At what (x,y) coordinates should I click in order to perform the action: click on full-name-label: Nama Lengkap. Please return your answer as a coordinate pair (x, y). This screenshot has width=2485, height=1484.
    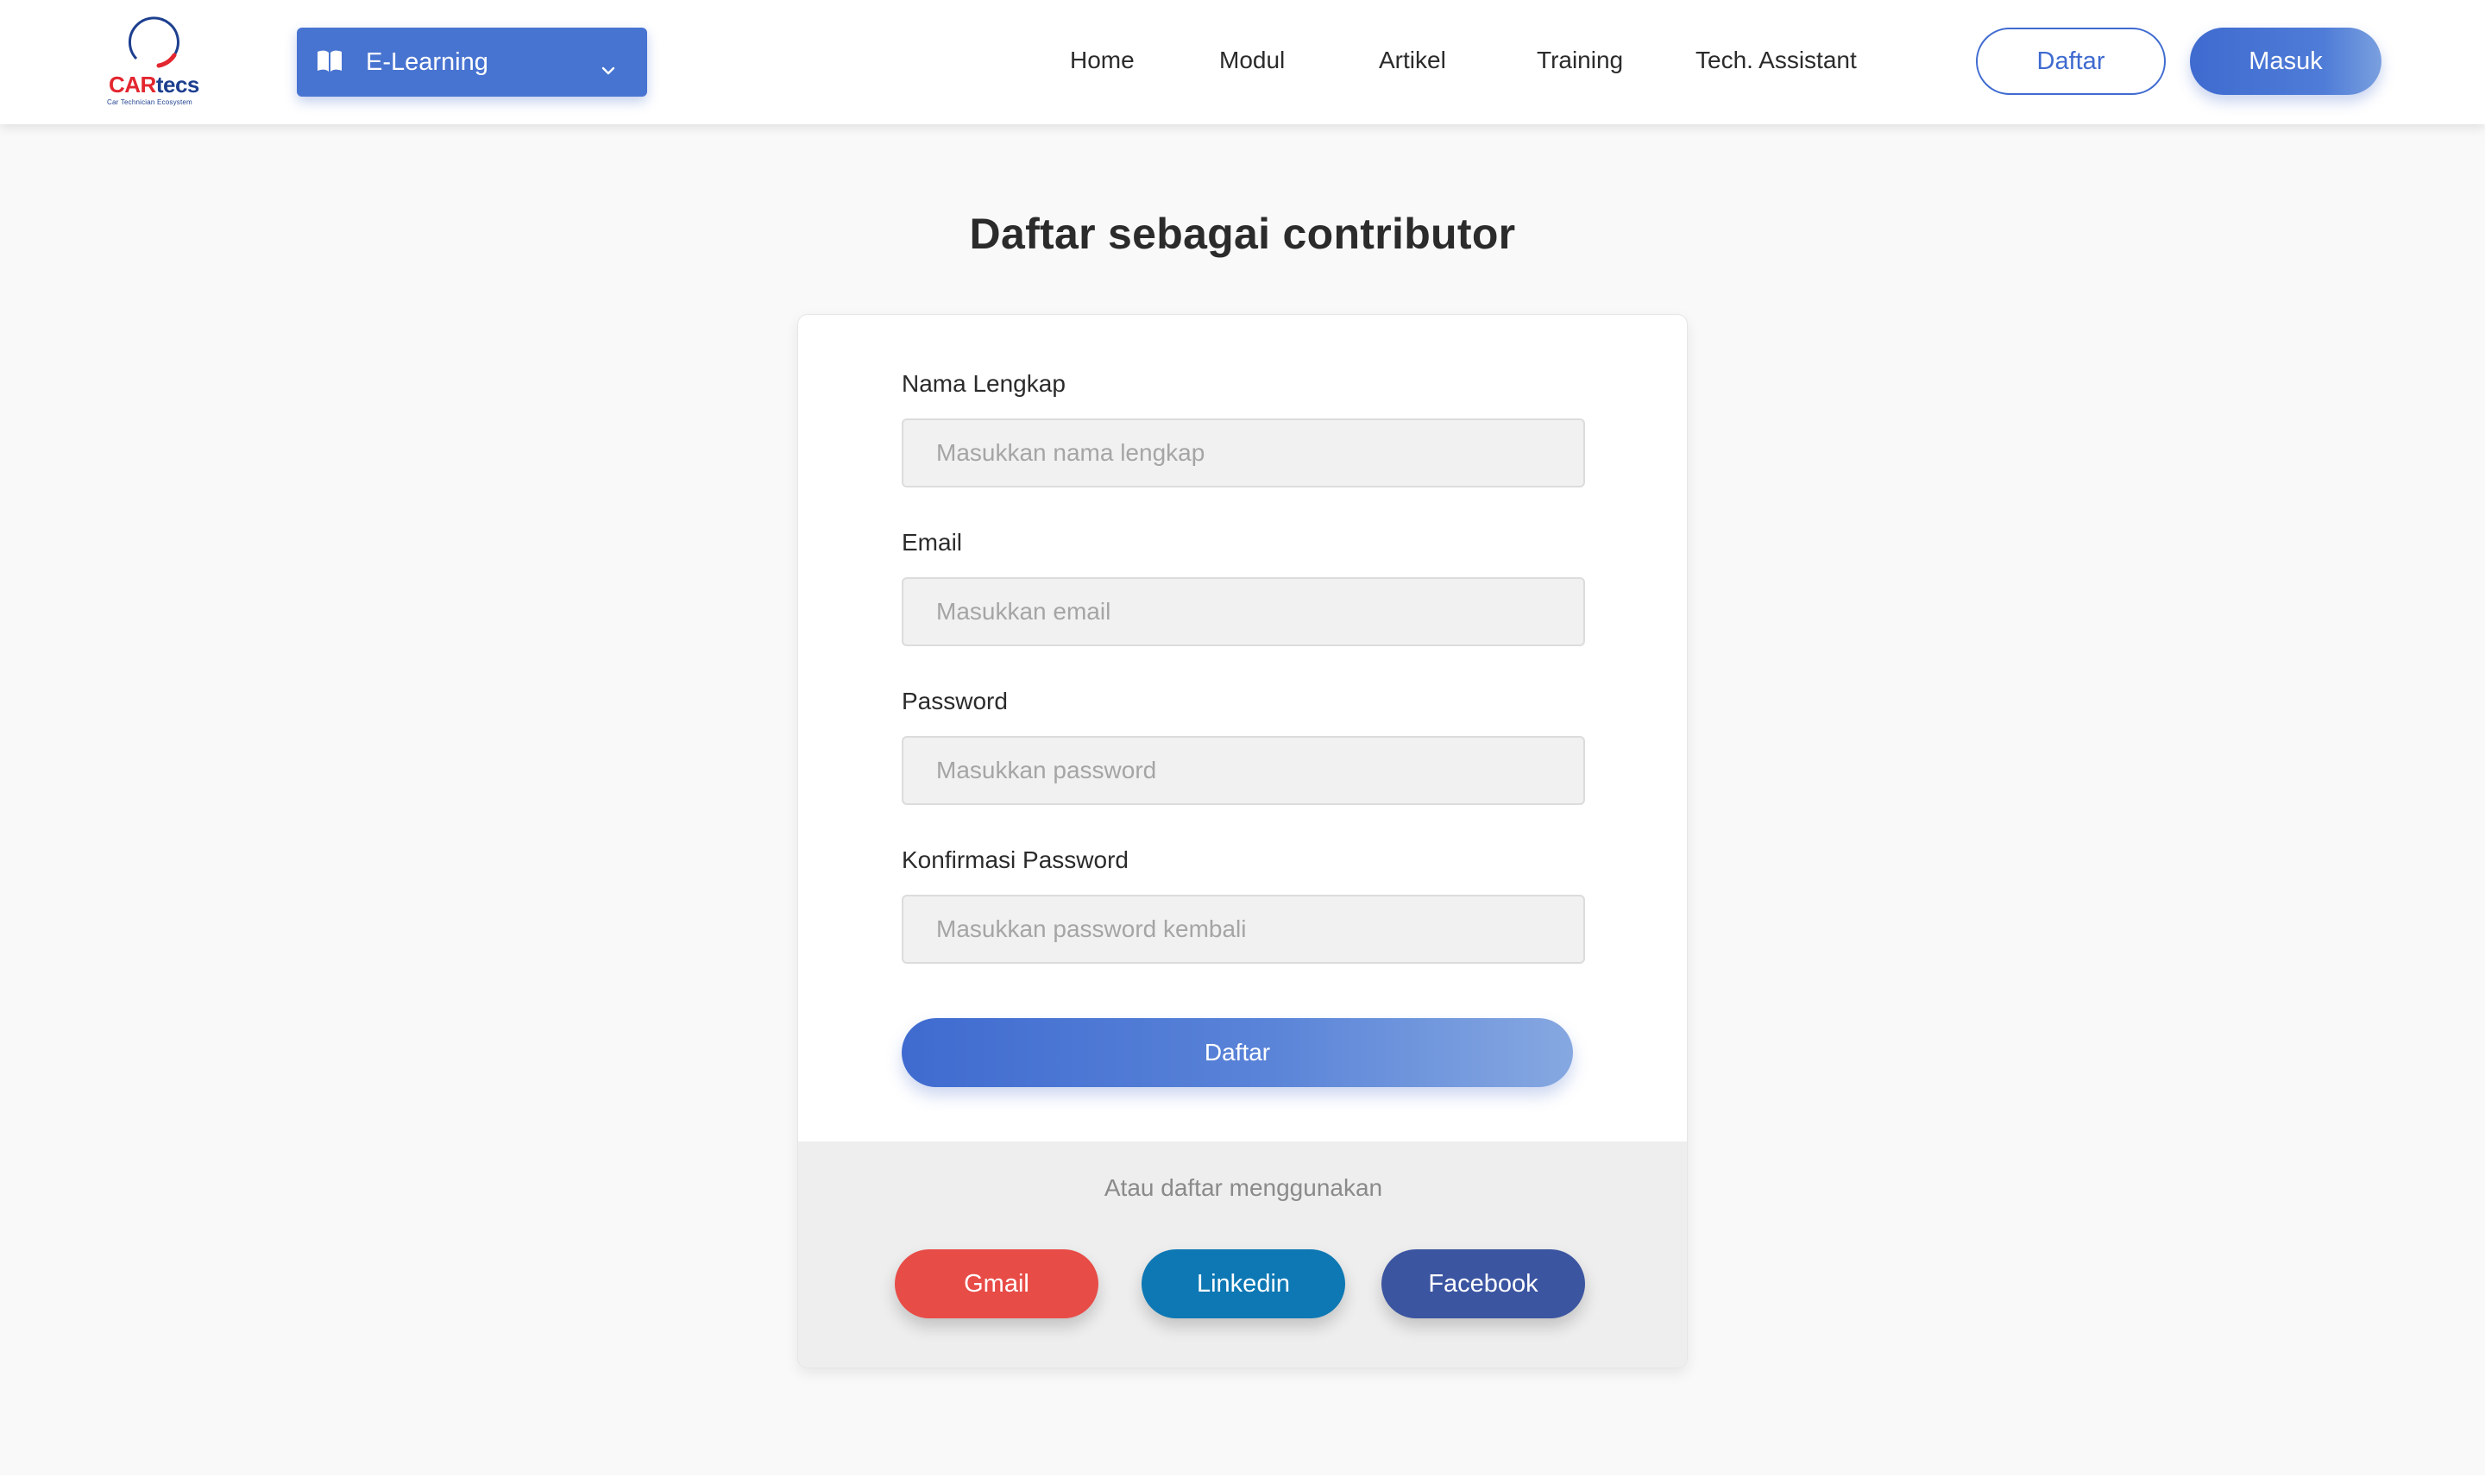
    Looking at the image, I should click on (984, 383).